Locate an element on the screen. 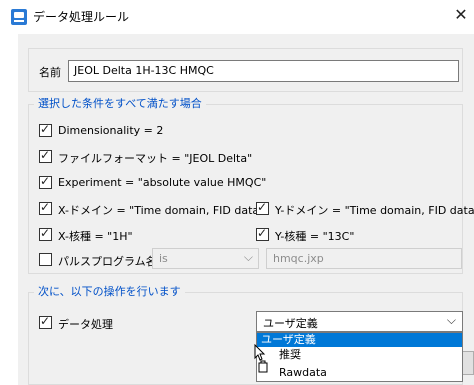 This screenshot has height=385, width=474. window-title: データ処理ルール is located at coordinates (81, 17).